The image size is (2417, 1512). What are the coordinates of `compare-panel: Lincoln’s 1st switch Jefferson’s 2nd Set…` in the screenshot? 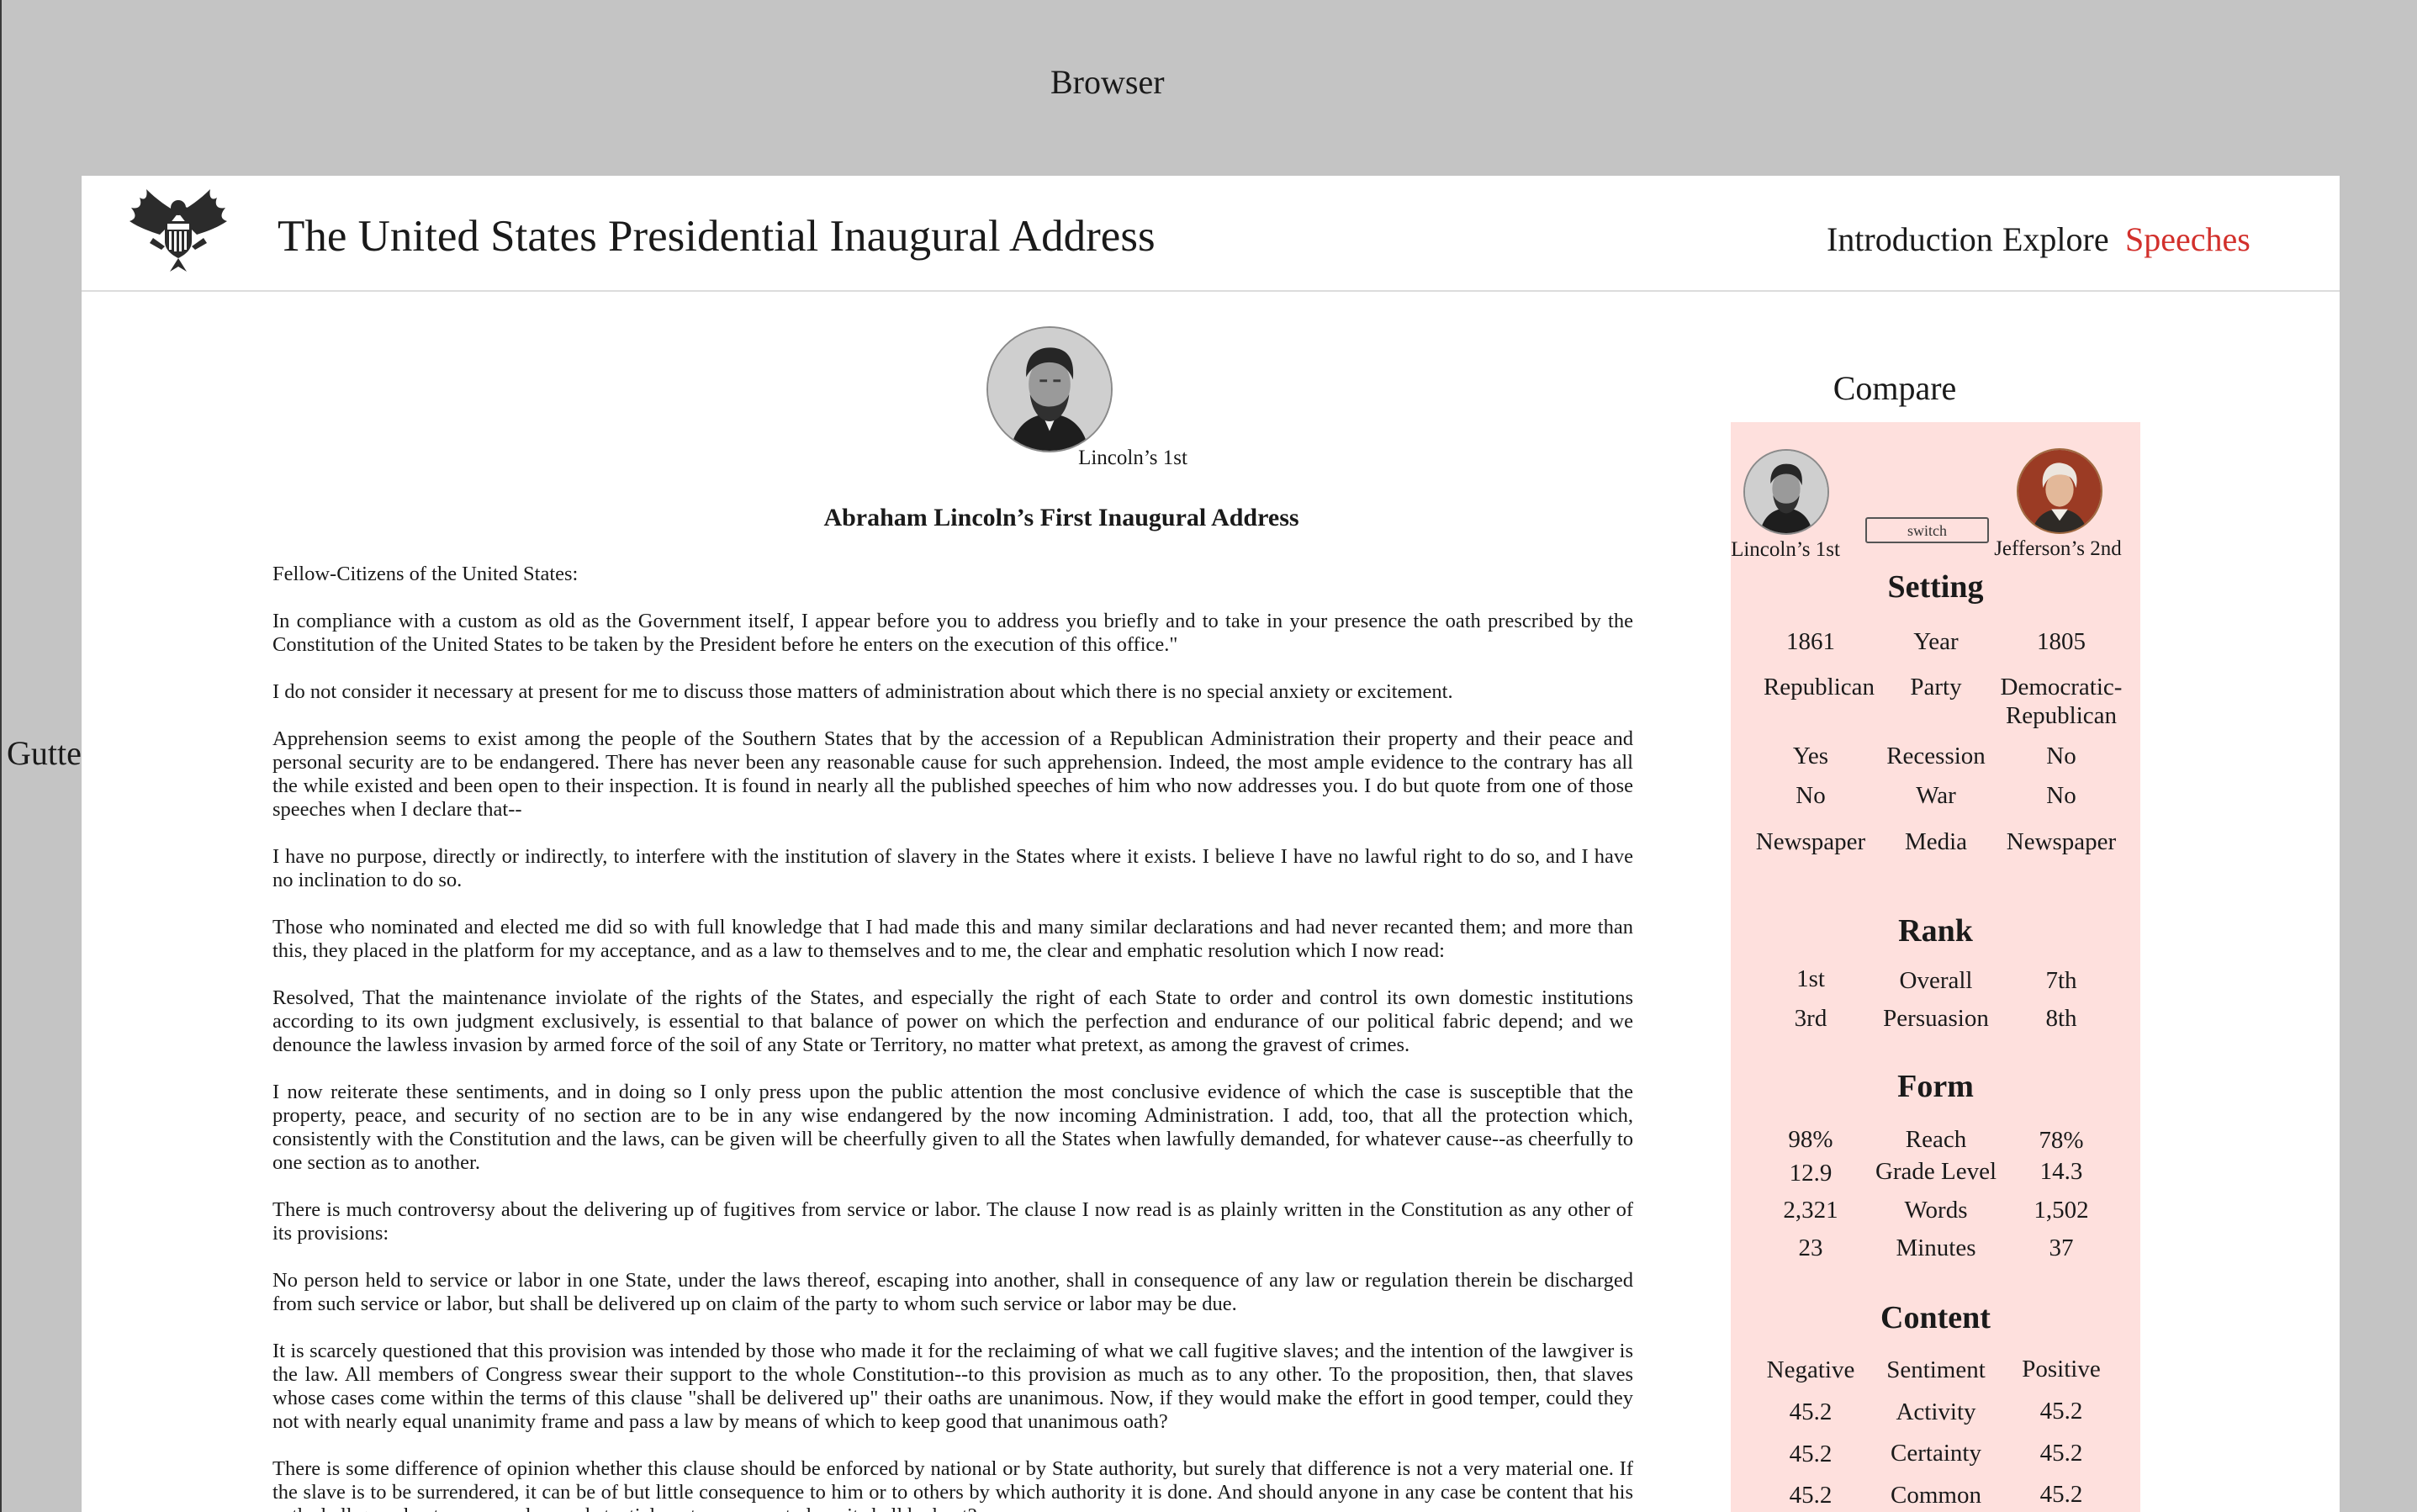 It's located at (1936, 967).